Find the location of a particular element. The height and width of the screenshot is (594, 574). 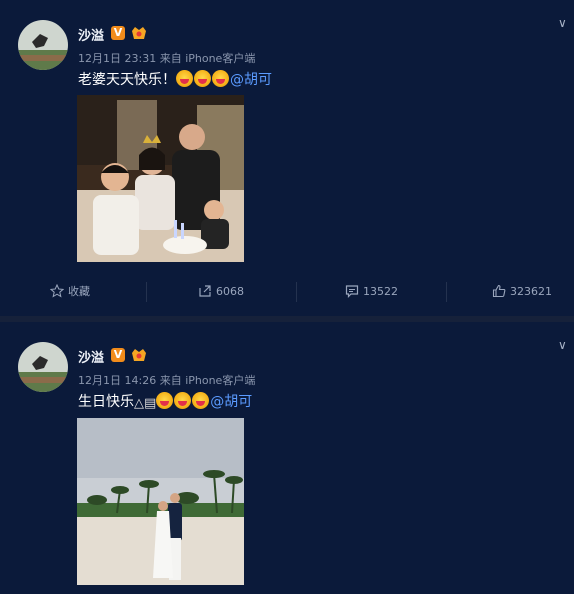

action-bar: 收藏 6068 13522 323621 is located at coordinates (287, 292).